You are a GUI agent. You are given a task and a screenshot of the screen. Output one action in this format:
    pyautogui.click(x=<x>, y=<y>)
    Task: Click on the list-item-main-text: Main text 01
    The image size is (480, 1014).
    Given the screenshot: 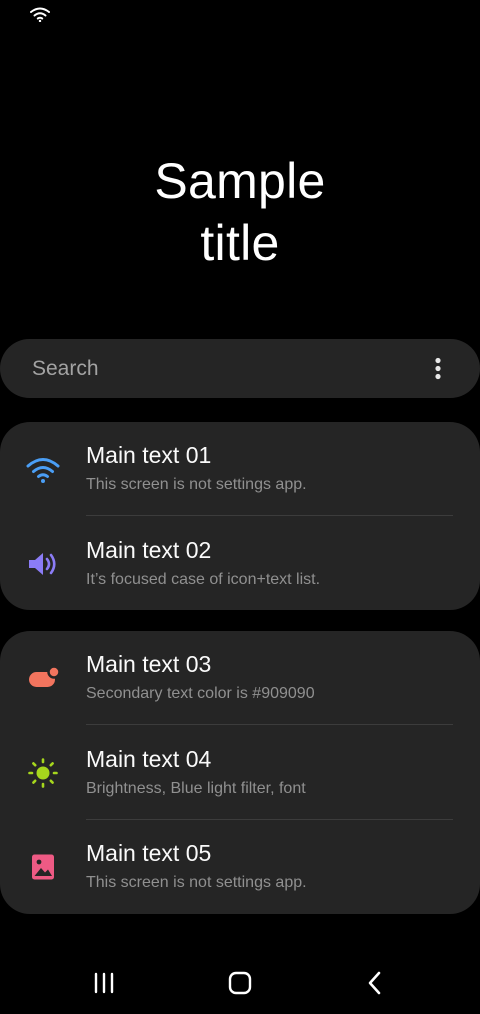 What is the action you would take?
    pyautogui.click(x=149, y=455)
    